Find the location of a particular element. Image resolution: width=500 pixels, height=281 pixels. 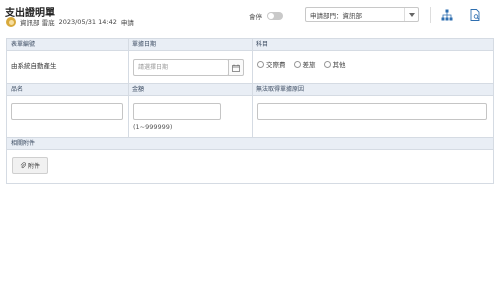

hold-toggle-group: 會停 is located at coordinates (266, 16).